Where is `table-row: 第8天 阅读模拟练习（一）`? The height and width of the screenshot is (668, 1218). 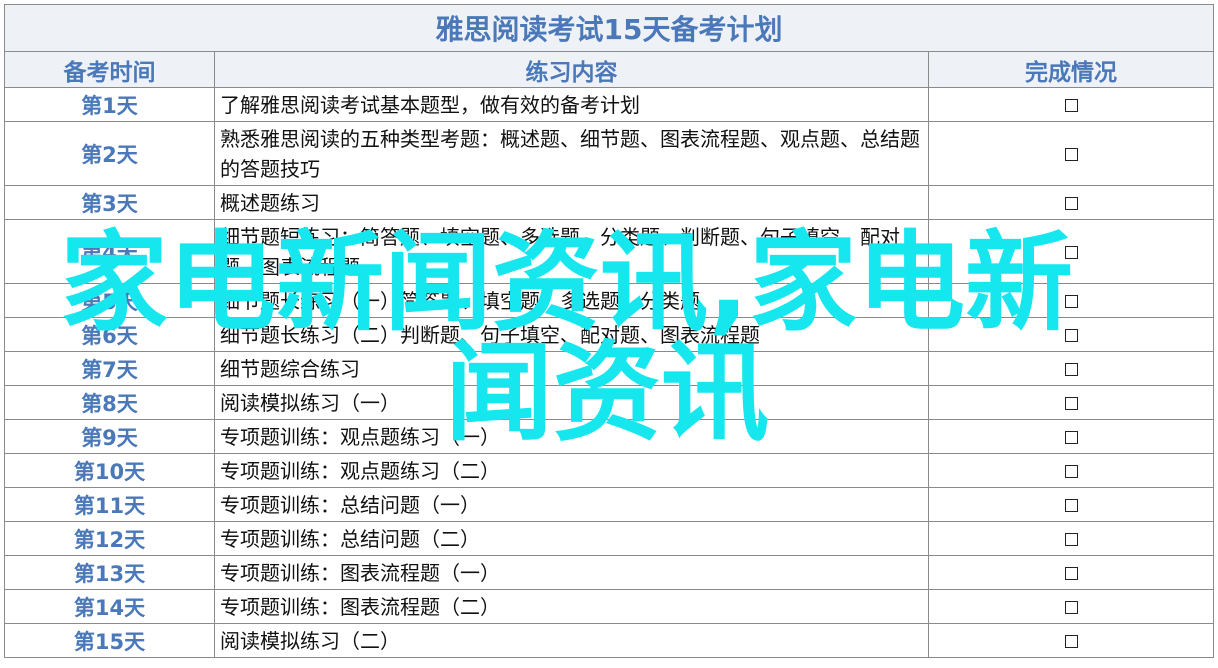
table-row: 第8天 阅读模拟练习（一） is located at coordinates (609, 402).